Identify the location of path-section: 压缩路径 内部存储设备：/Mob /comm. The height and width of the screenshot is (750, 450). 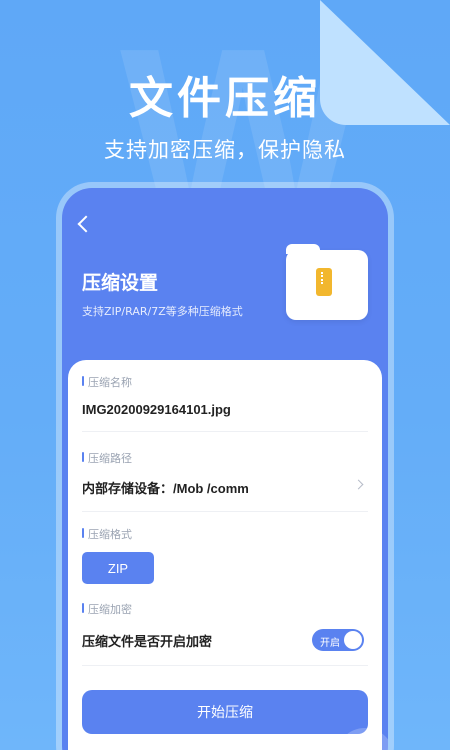
(225, 481).